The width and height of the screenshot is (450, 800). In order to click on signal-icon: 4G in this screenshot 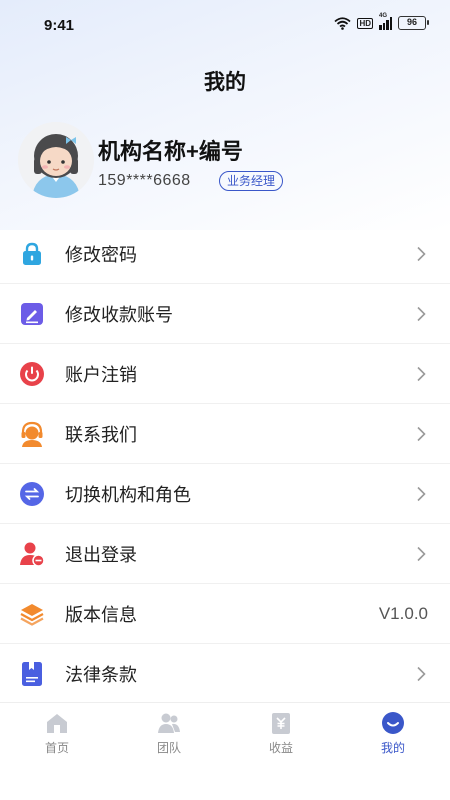, I will do `click(385, 21)`.